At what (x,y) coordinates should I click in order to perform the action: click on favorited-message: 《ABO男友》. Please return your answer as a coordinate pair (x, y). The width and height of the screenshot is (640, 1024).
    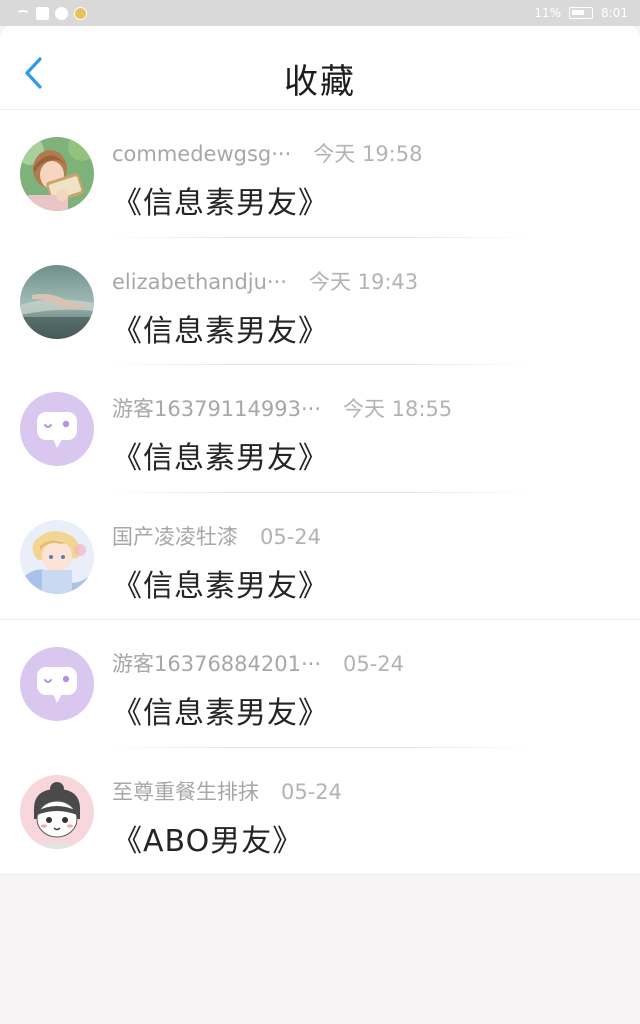
    Looking at the image, I should click on (208, 841).